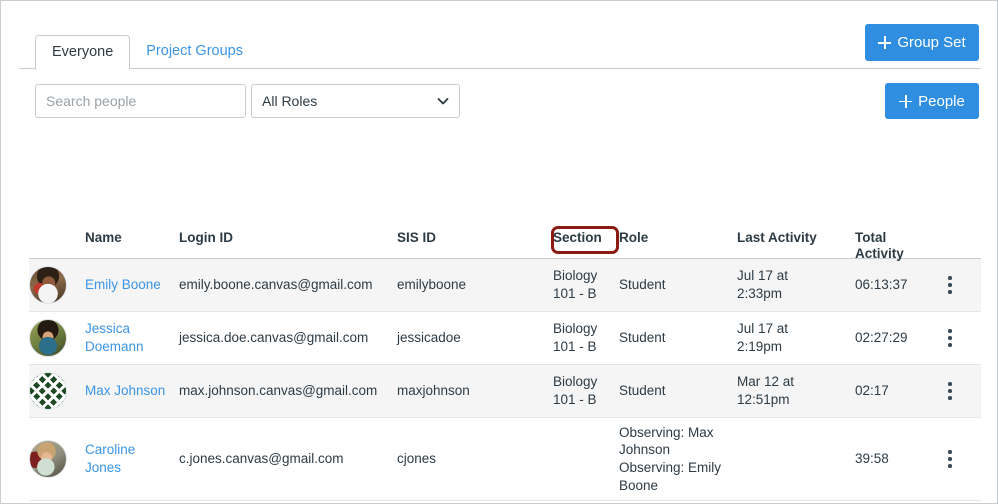 The width and height of the screenshot is (998, 504). What do you see at coordinates (110, 458) in the screenshot?
I see `user-name-link: Caroline Jones` at bounding box center [110, 458].